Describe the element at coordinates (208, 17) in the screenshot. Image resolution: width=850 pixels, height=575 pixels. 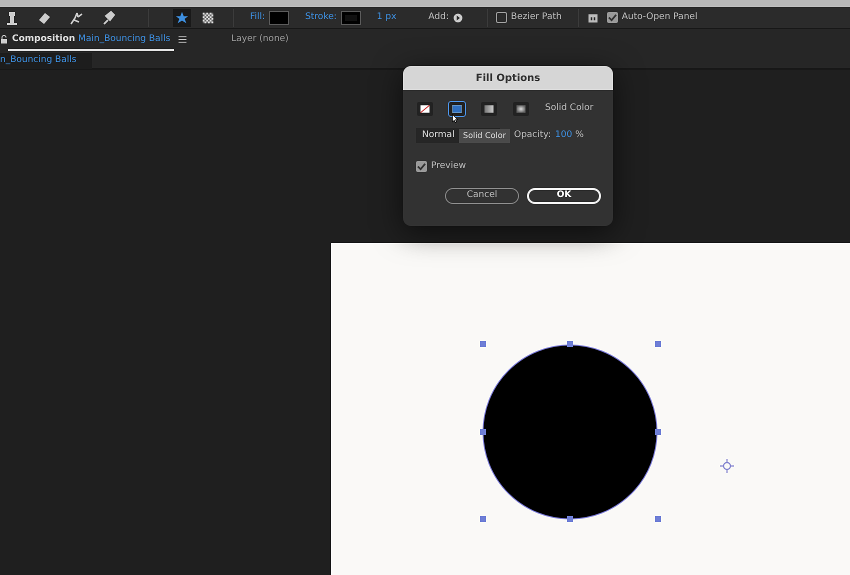
I see `checkerboard-icon` at that location.